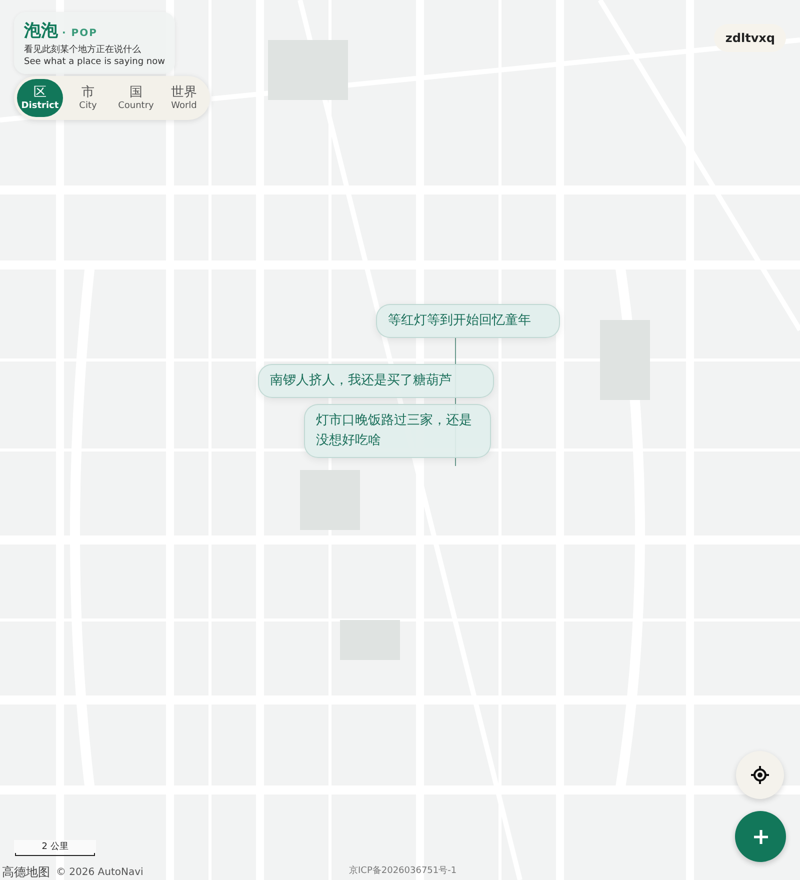  I want to click on app-tag: · POP, so click(80, 33).